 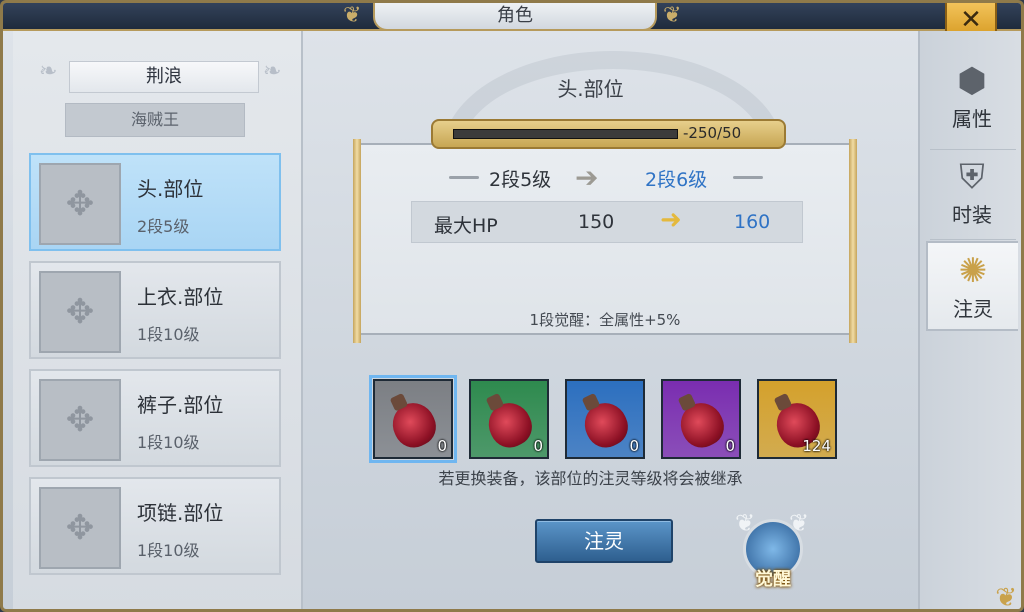 What do you see at coordinates (520, 180) in the screenshot?
I see `level-from: 2段5级` at bounding box center [520, 180].